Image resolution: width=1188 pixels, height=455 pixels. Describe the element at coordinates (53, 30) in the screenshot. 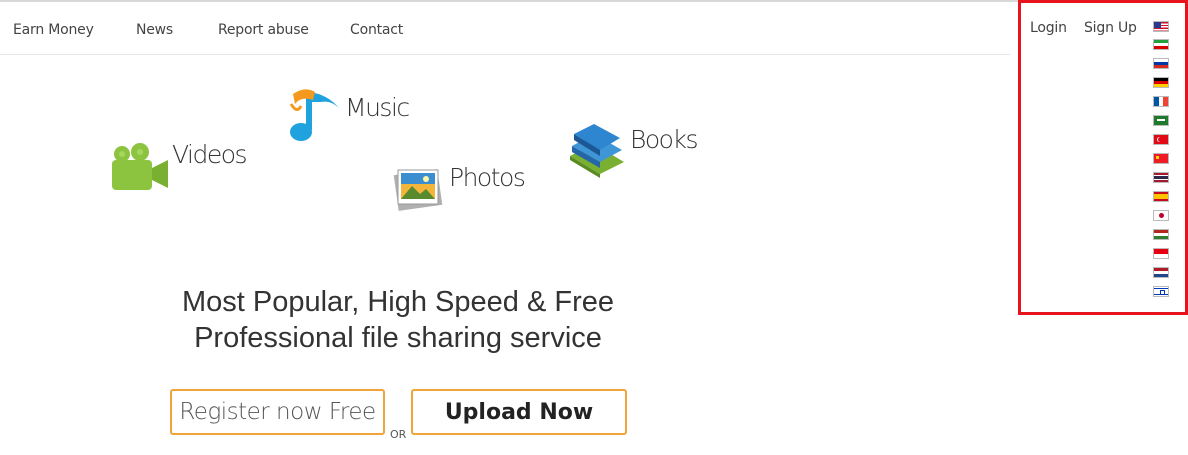

I see `nav-earn-money: Earn Money` at that location.